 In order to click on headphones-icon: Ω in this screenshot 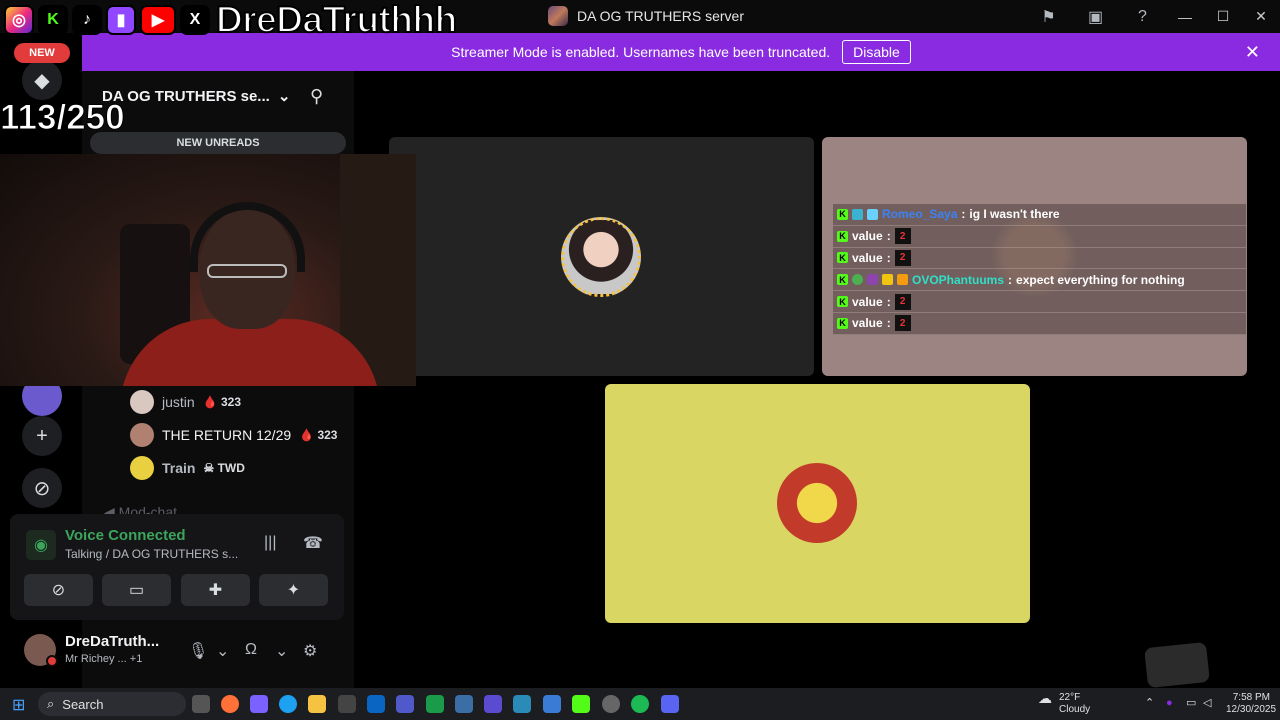, I will do `click(251, 650)`.